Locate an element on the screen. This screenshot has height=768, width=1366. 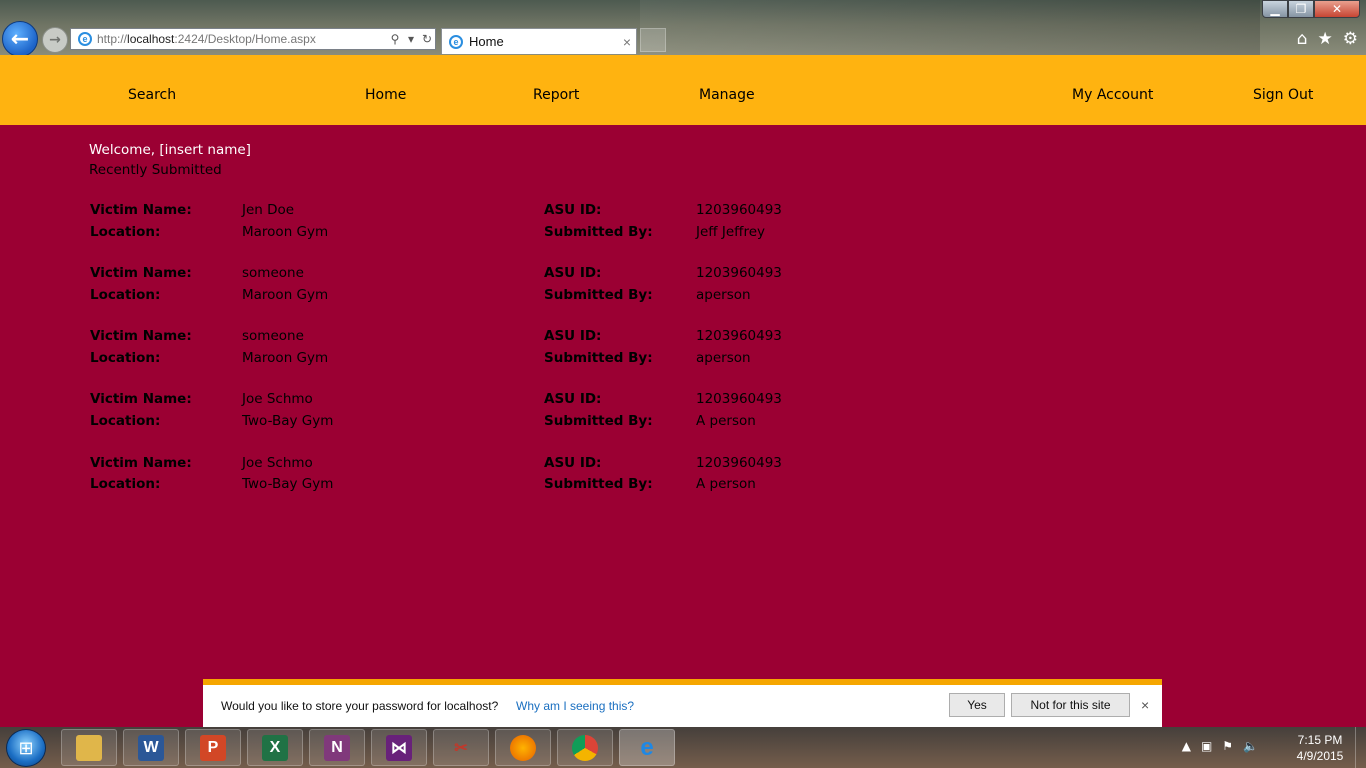
arrow-right-icon: → is located at coordinates (55, 40).